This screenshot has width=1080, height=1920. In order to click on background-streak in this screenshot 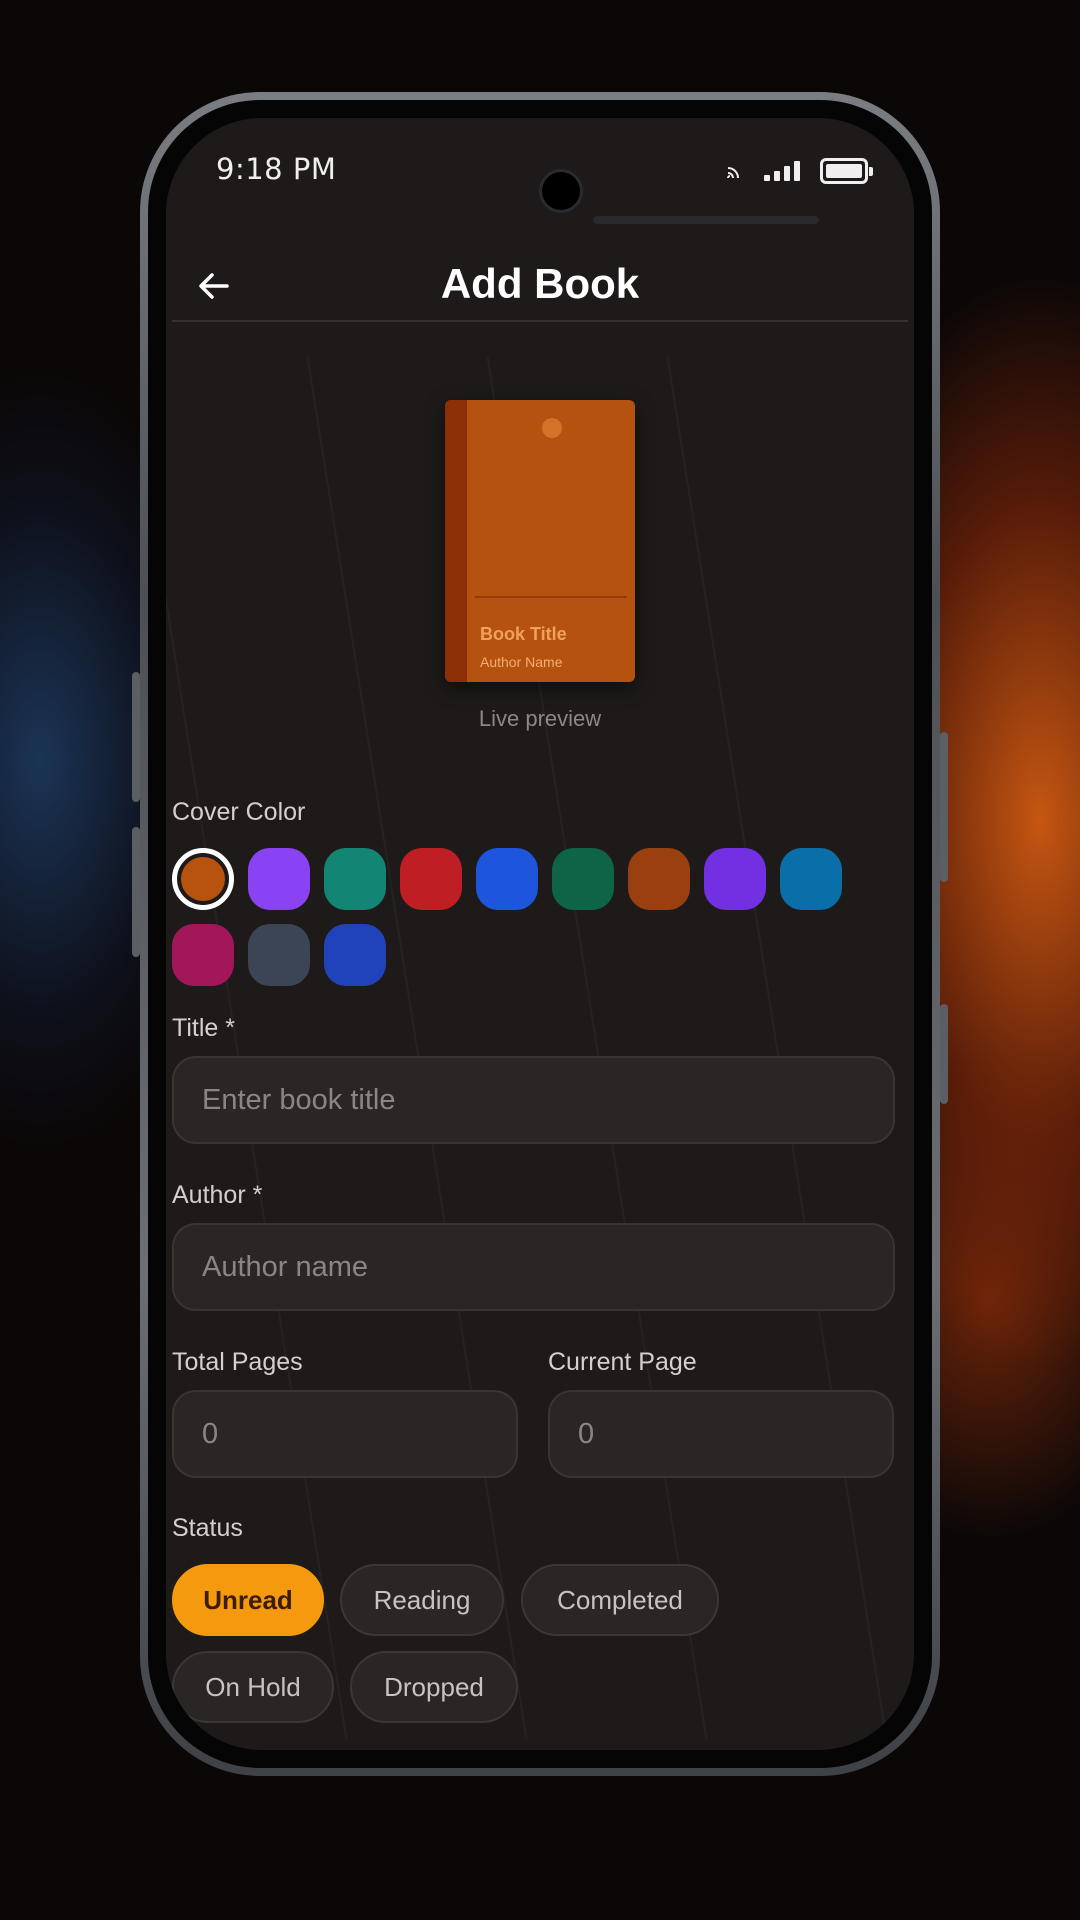, I will do `click(777, 1048)`.